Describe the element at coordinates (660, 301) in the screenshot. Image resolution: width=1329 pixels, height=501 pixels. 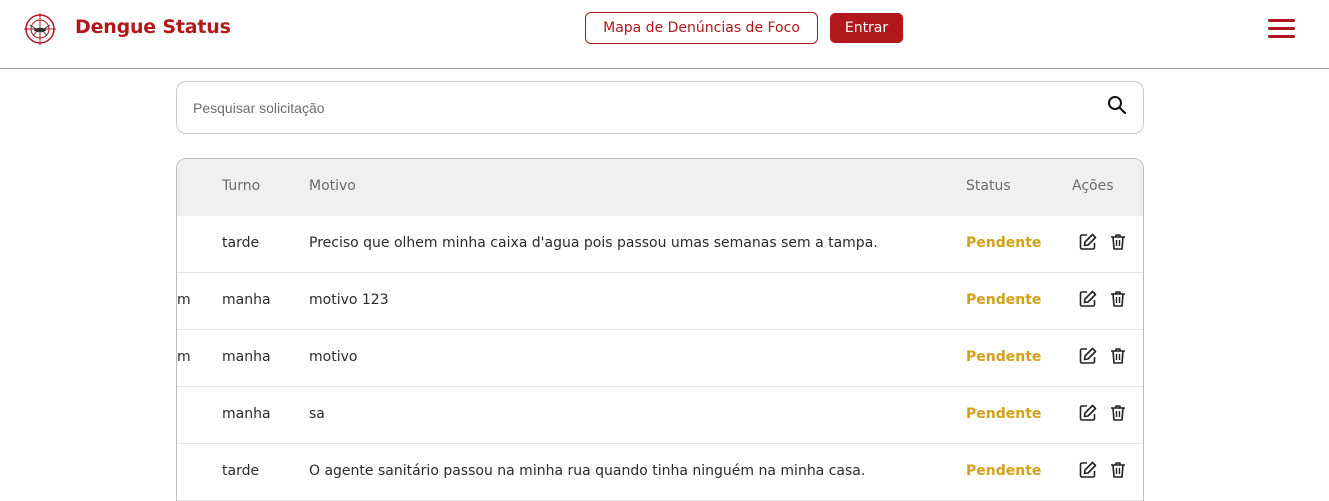
I see `table-row: m manha motivo 123 Pendente` at that location.